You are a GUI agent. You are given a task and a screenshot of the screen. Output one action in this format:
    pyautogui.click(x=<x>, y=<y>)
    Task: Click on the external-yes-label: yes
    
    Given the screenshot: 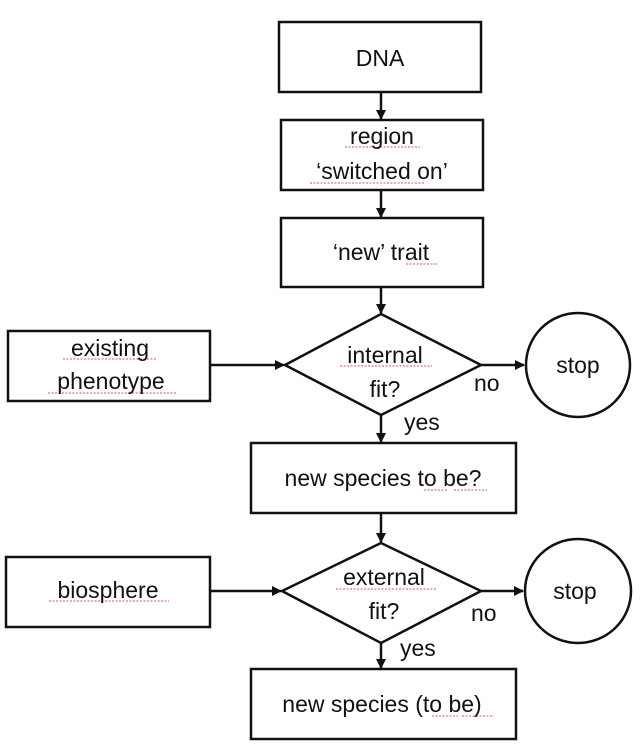 What is the action you would take?
    pyautogui.click(x=418, y=648)
    